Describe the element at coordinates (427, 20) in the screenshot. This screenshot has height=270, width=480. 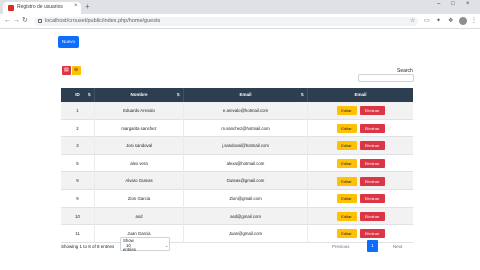
I see `cast-icon: ▭` at that location.